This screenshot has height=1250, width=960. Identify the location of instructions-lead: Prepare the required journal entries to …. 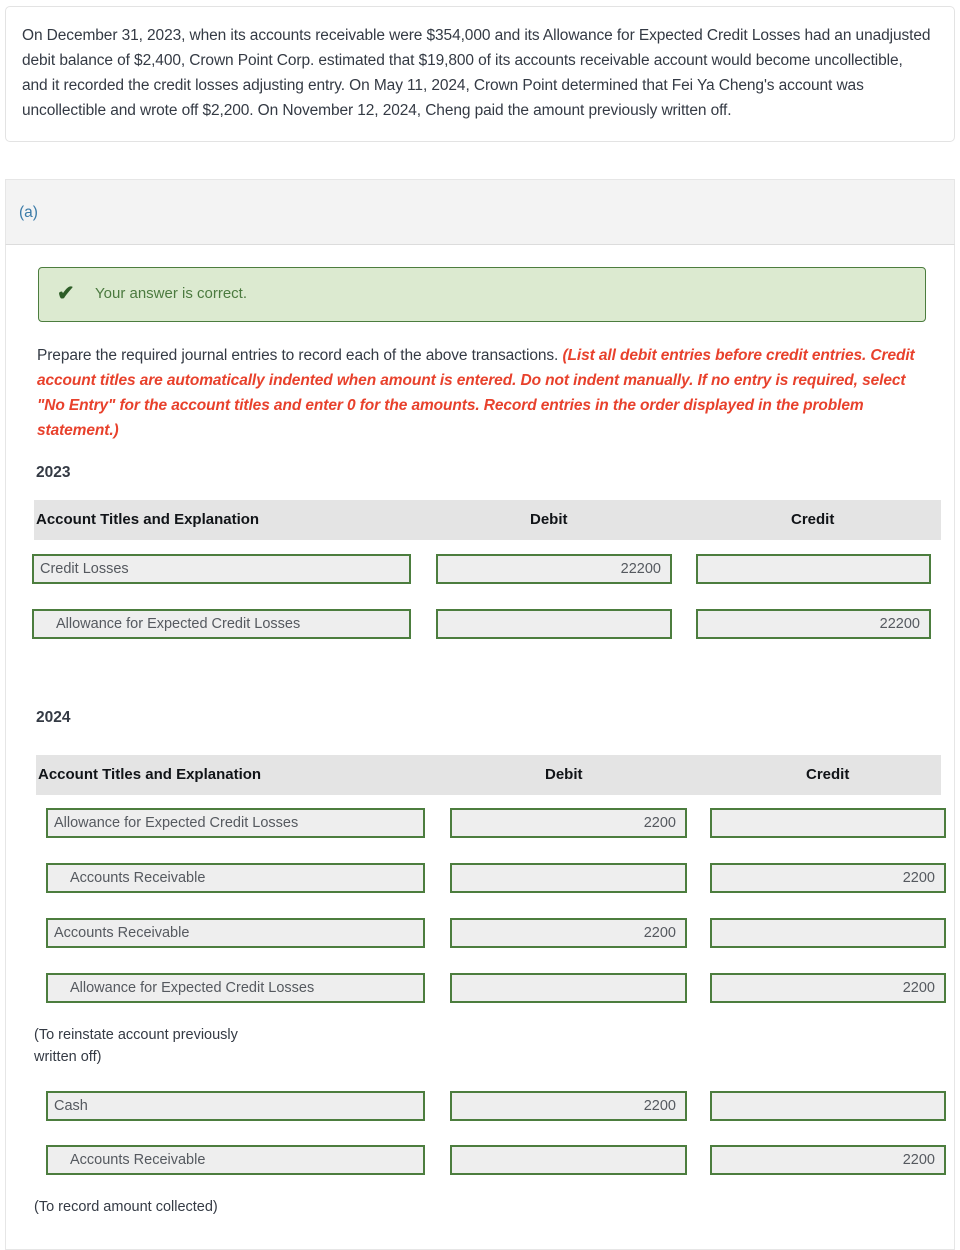
(300, 355).